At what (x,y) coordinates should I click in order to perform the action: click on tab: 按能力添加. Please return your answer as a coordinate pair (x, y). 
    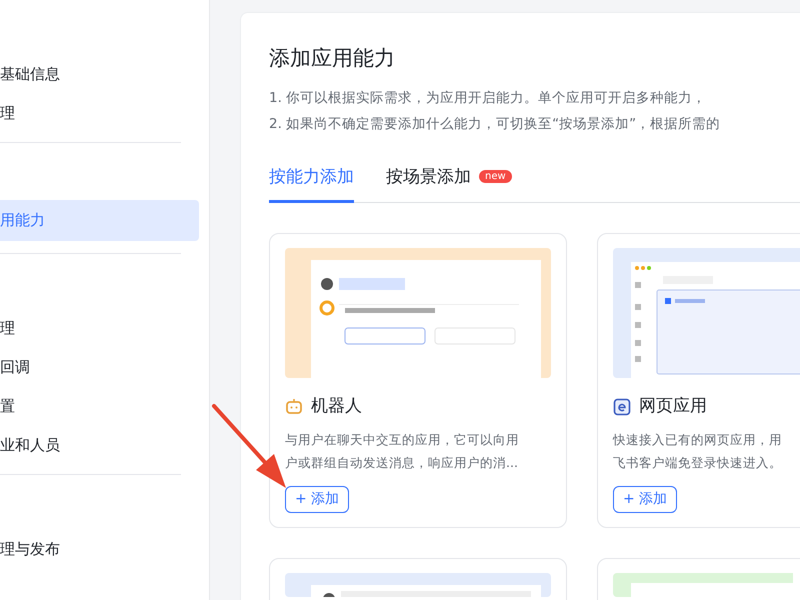
    Looking at the image, I should click on (311, 180).